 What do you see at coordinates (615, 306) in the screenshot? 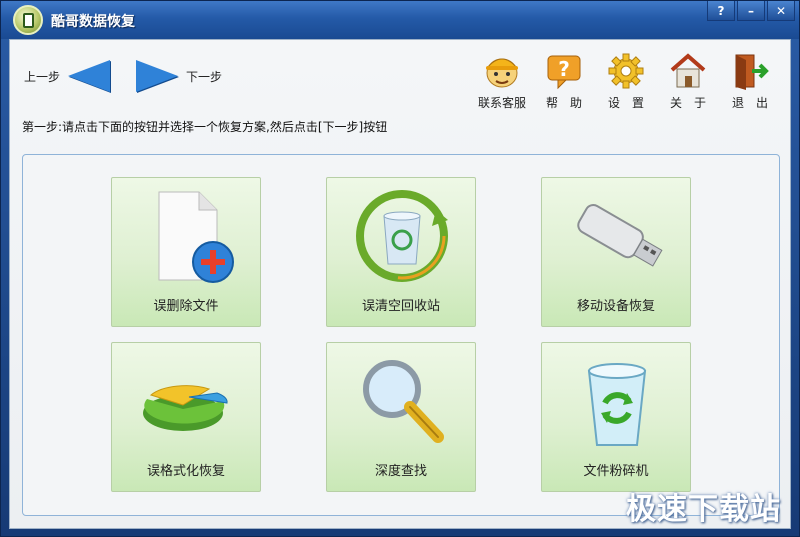
I see `mobile-device-recovery-label: 移动设备恢复` at bounding box center [615, 306].